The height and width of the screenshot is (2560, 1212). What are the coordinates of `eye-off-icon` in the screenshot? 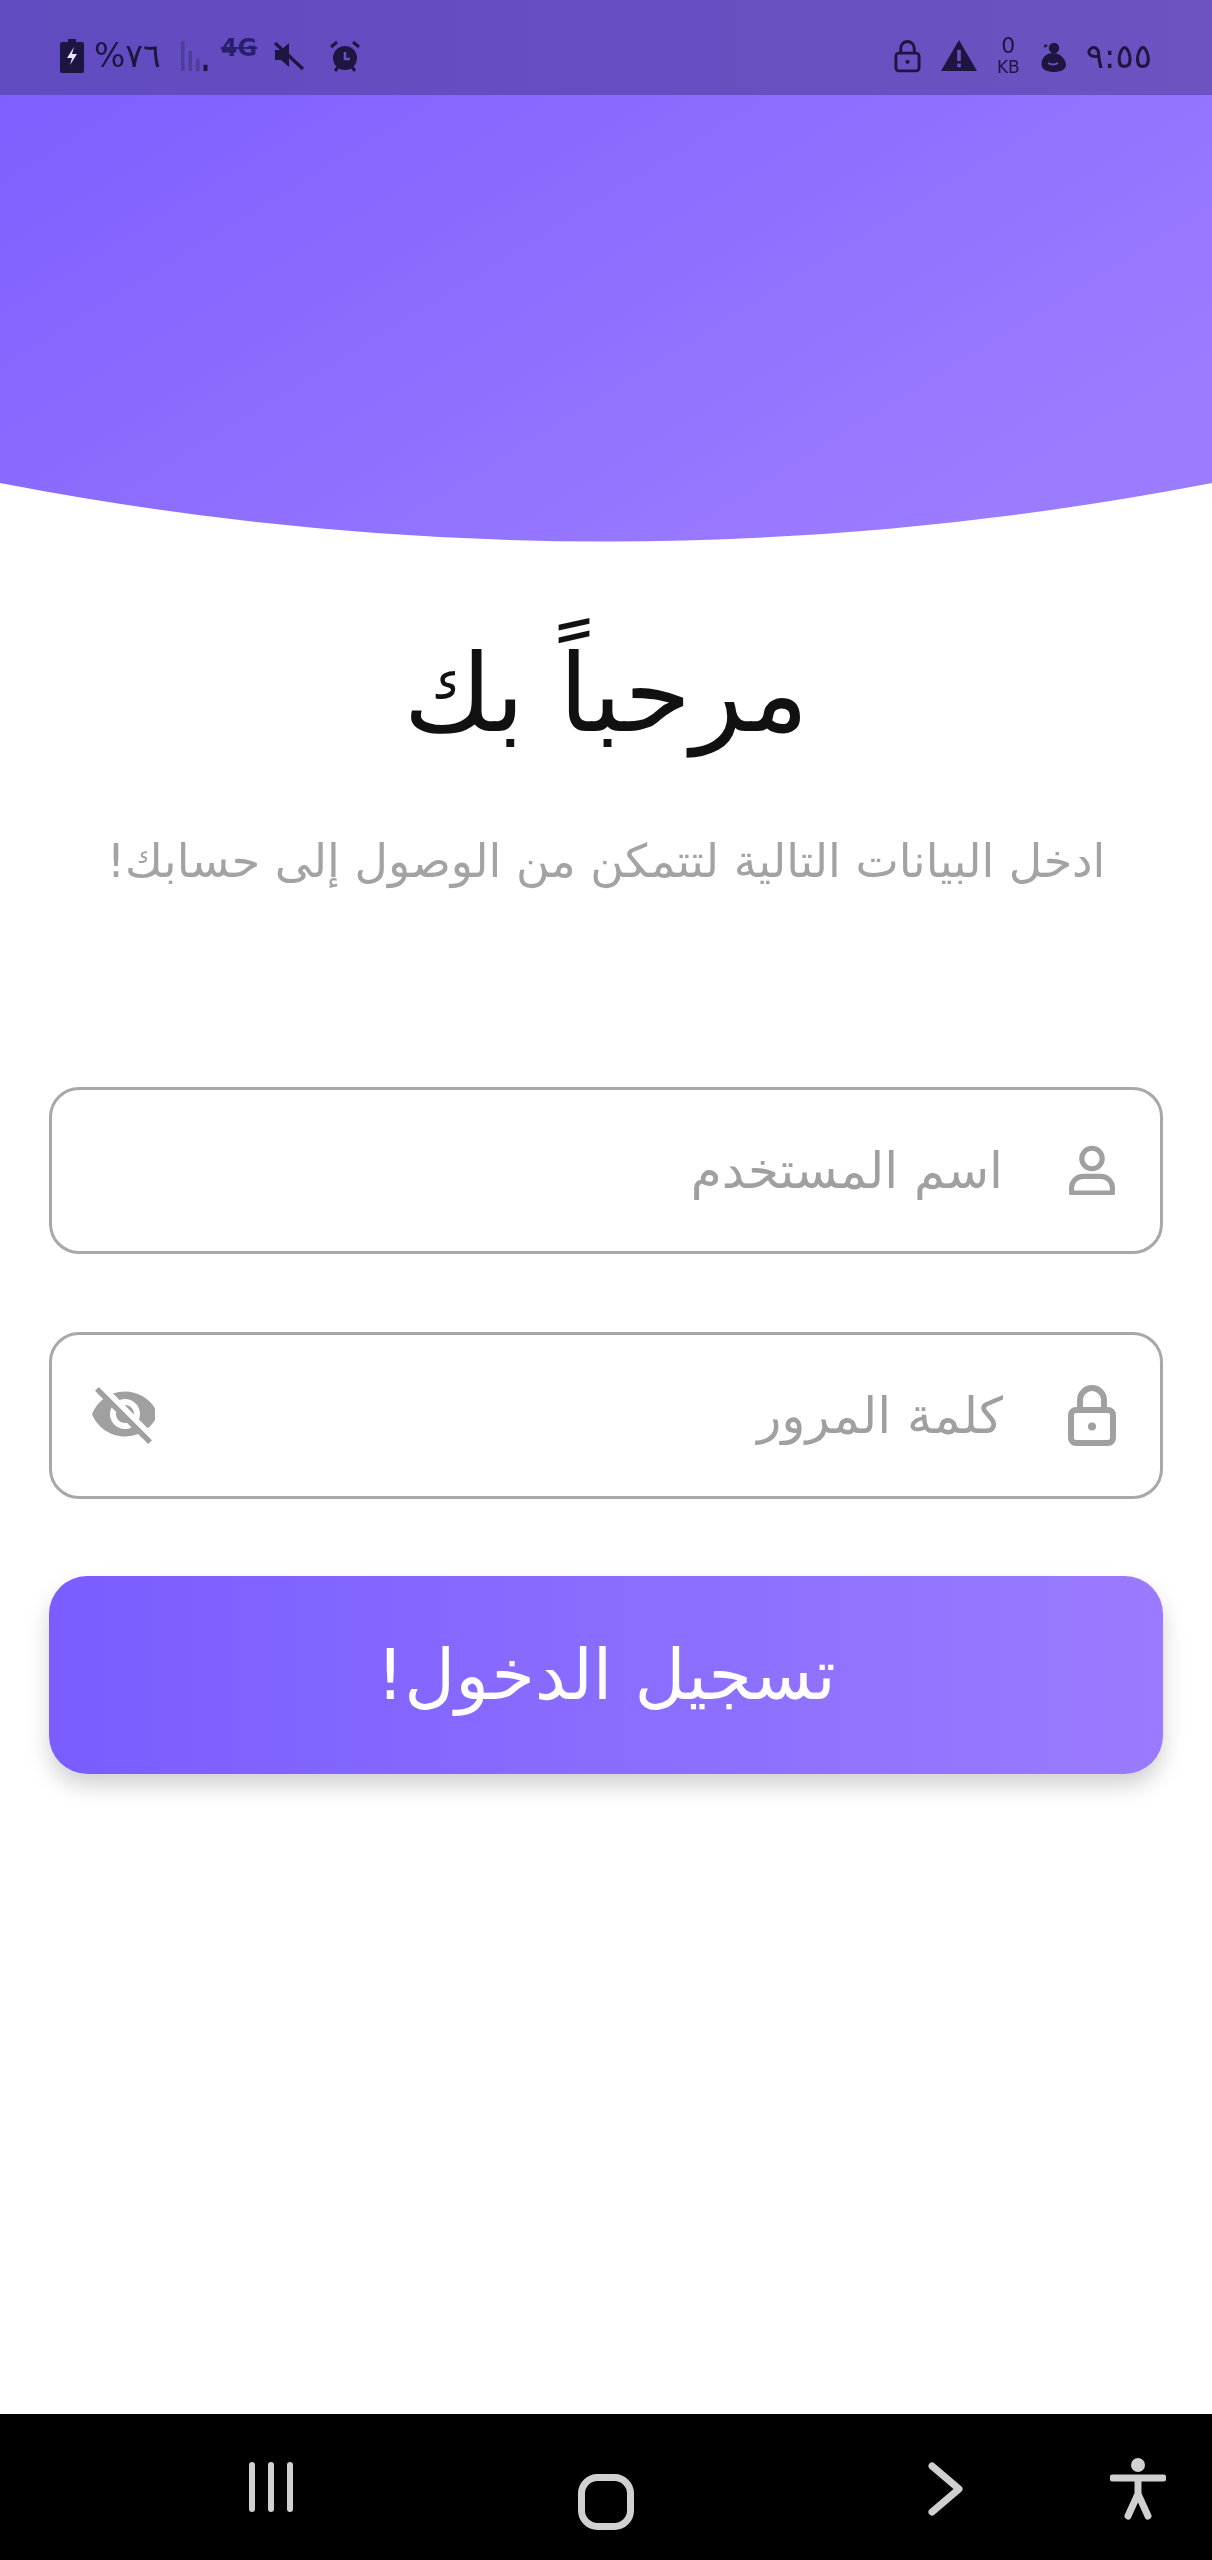 It's located at (122, 1415).